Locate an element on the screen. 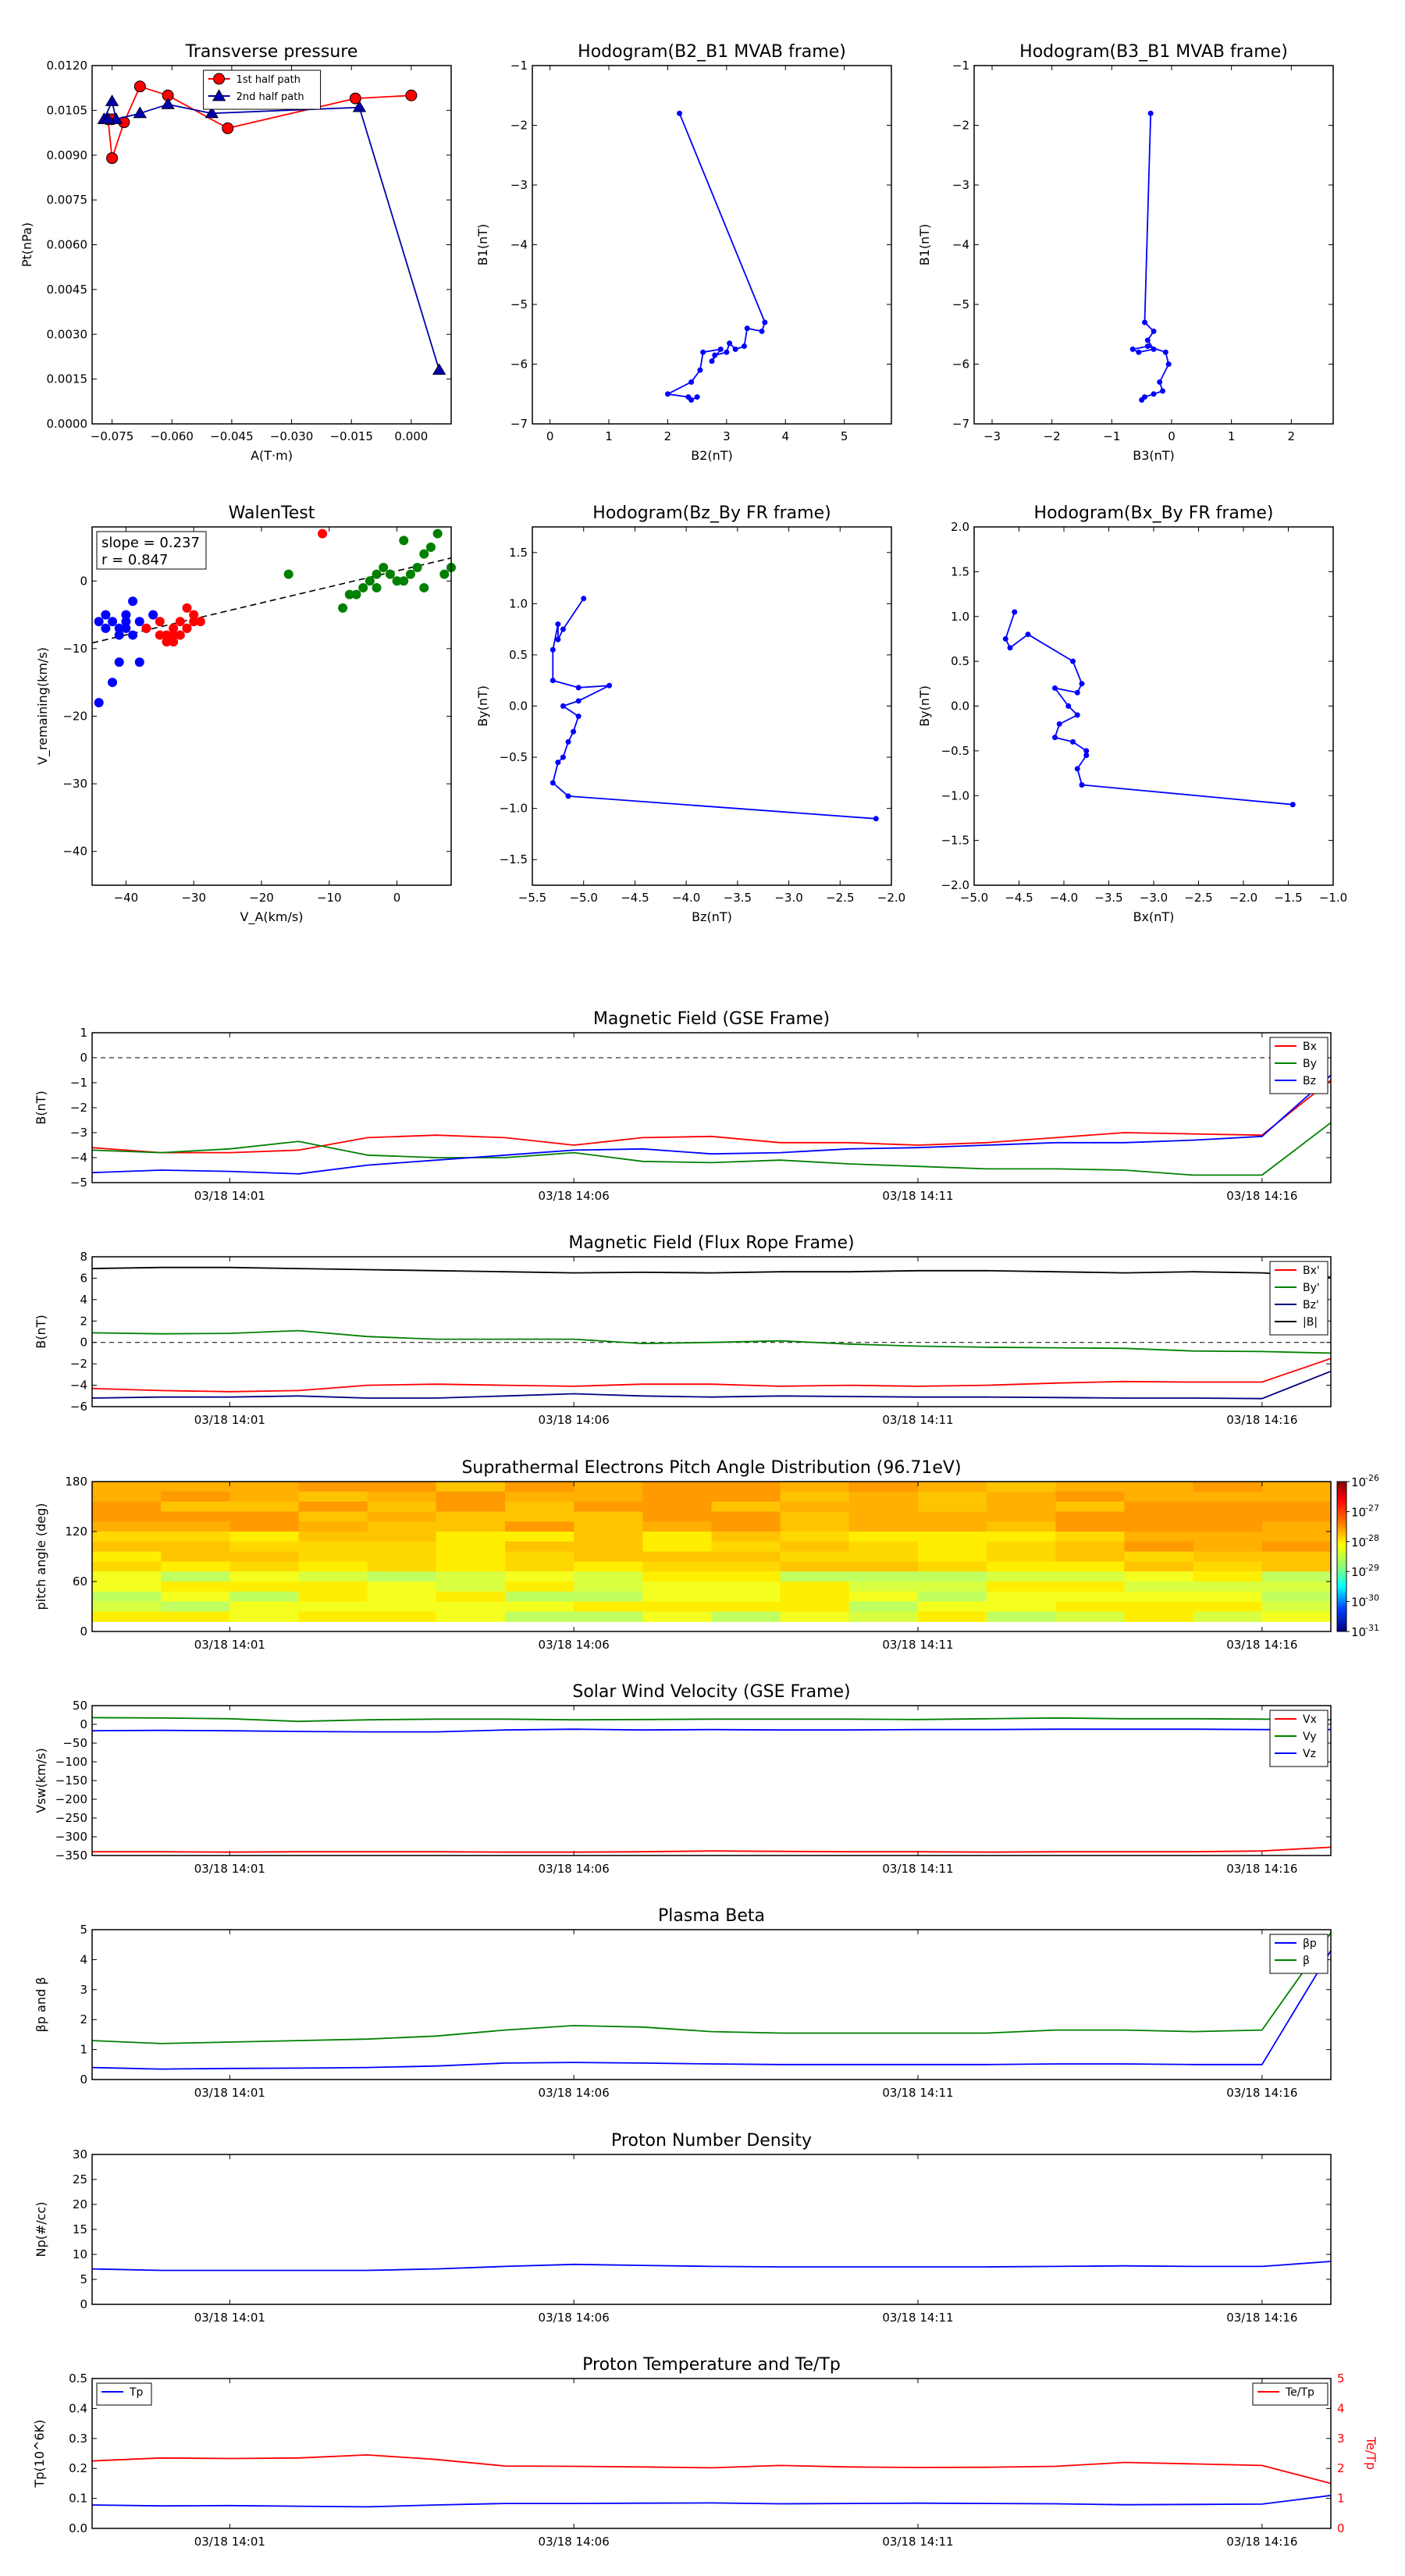 The image size is (1405, 2576). ytick-label: 50 is located at coordinates (80, 1706).